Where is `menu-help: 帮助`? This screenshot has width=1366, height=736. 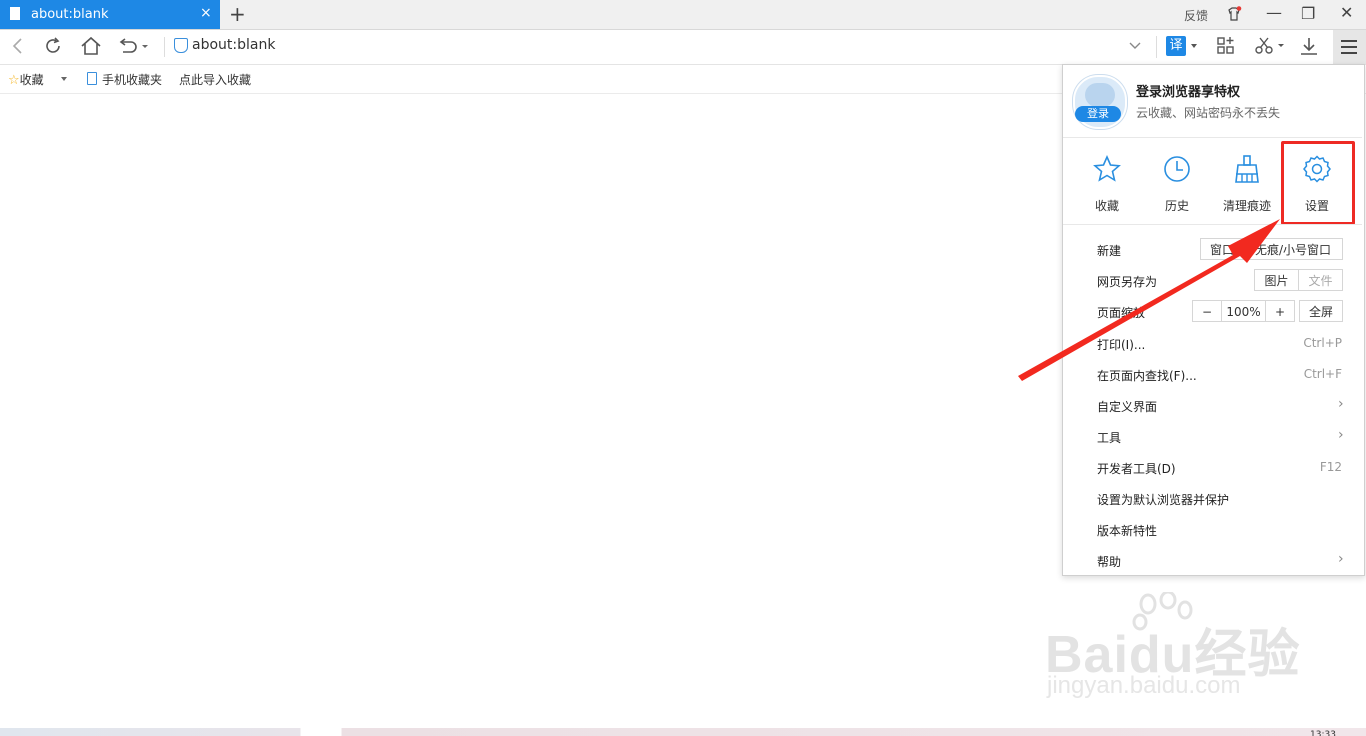 menu-help: 帮助 is located at coordinates (1109, 561).